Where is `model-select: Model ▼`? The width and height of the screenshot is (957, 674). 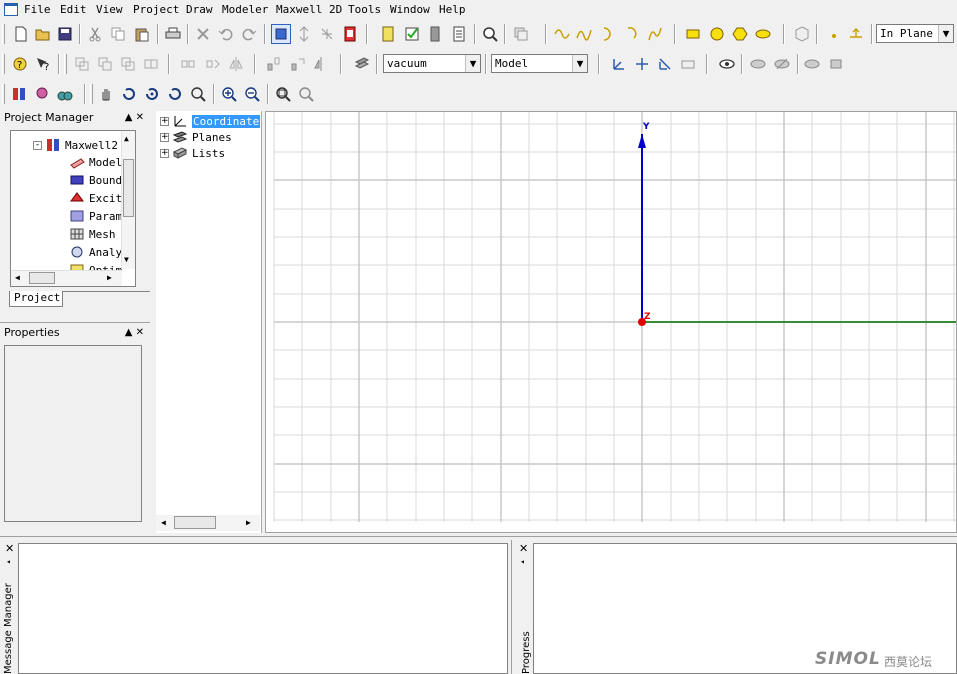
model-select: Model ▼ is located at coordinates (539, 63).